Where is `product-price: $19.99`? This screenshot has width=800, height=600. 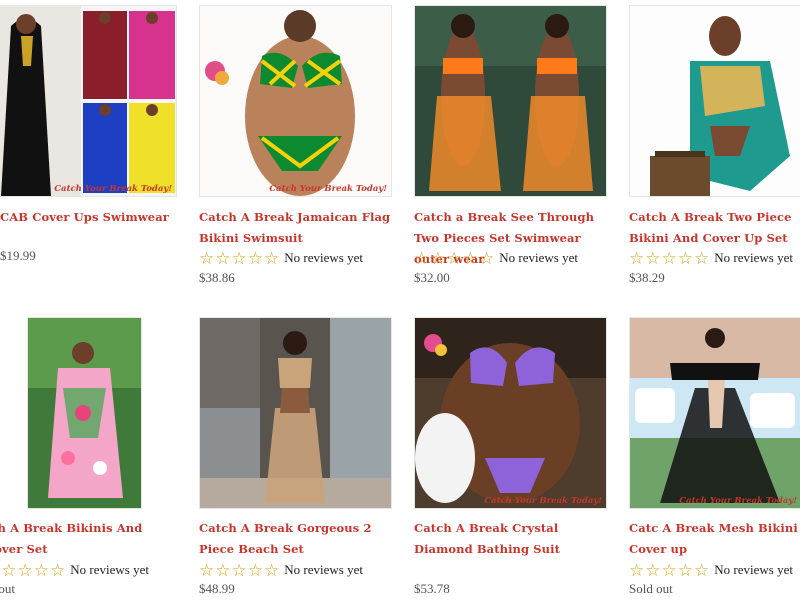
product-price: $19.99 is located at coordinates (18, 255).